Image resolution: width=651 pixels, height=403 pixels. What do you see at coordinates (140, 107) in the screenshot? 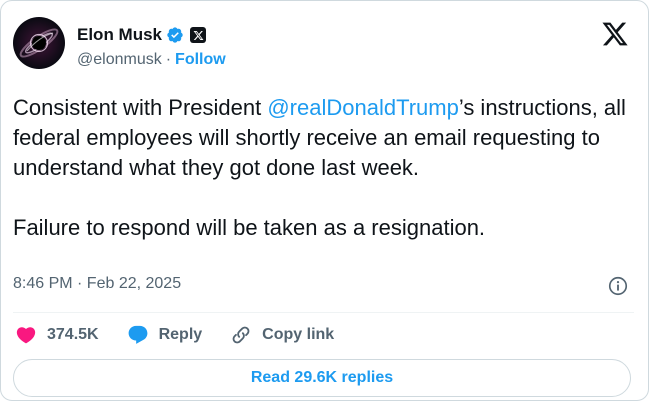
I see `tweet-text-prefix: Consistent with President` at bounding box center [140, 107].